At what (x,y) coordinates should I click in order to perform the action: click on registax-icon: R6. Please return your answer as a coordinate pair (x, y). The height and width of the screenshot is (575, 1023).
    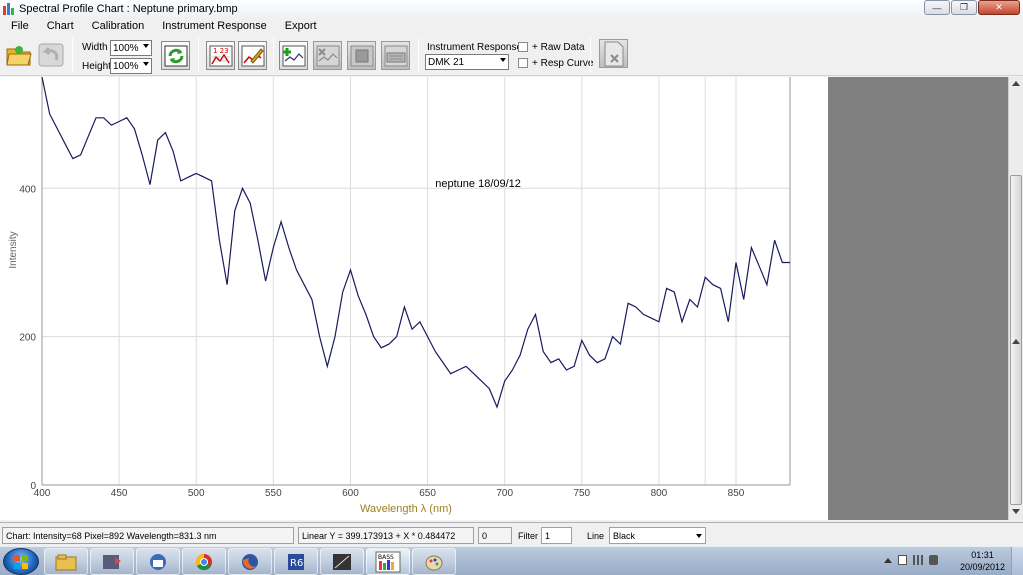
    Looking at the image, I should click on (296, 561).